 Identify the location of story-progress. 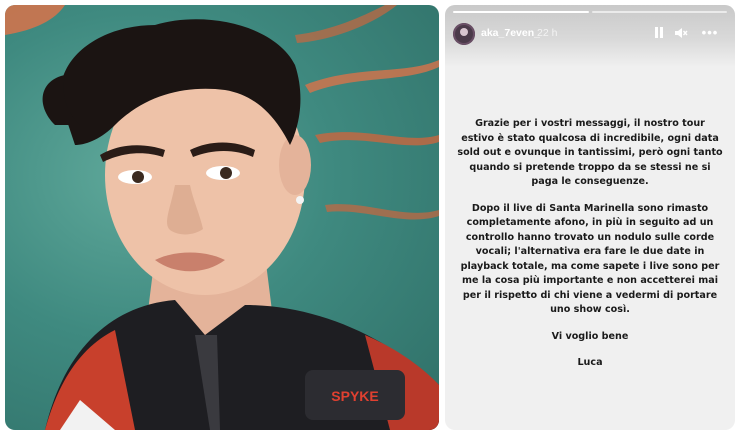
(590, 12).